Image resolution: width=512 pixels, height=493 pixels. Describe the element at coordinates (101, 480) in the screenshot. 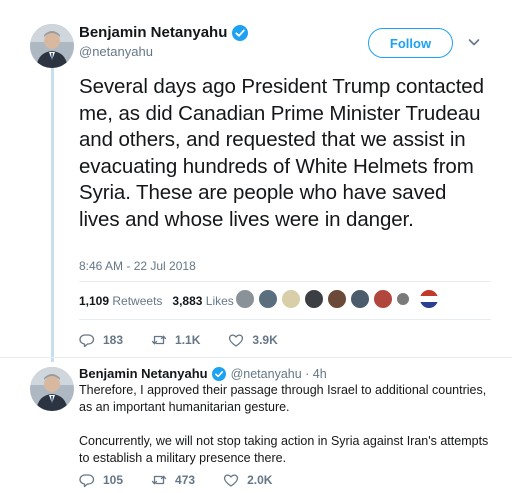

I see `reply-button: 105` at that location.